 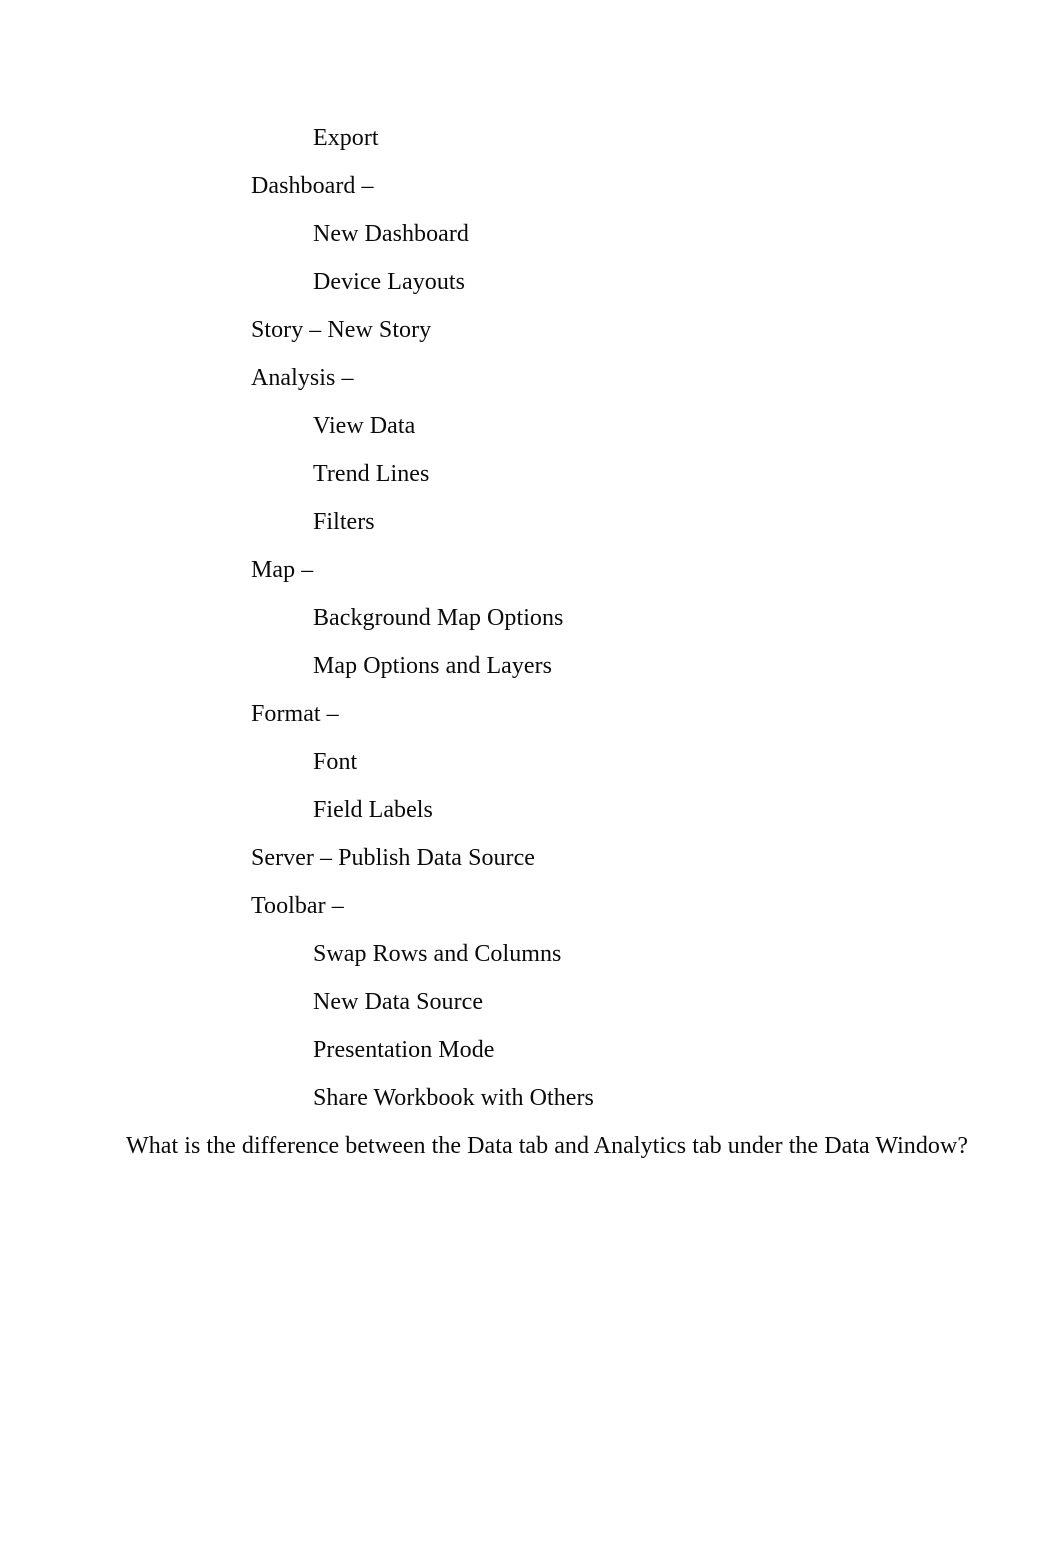 What do you see at coordinates (393, 858) in the screenshot?
I see `outline-item-level1: Server – Publish Data Source` at bounding box center [393, 858].